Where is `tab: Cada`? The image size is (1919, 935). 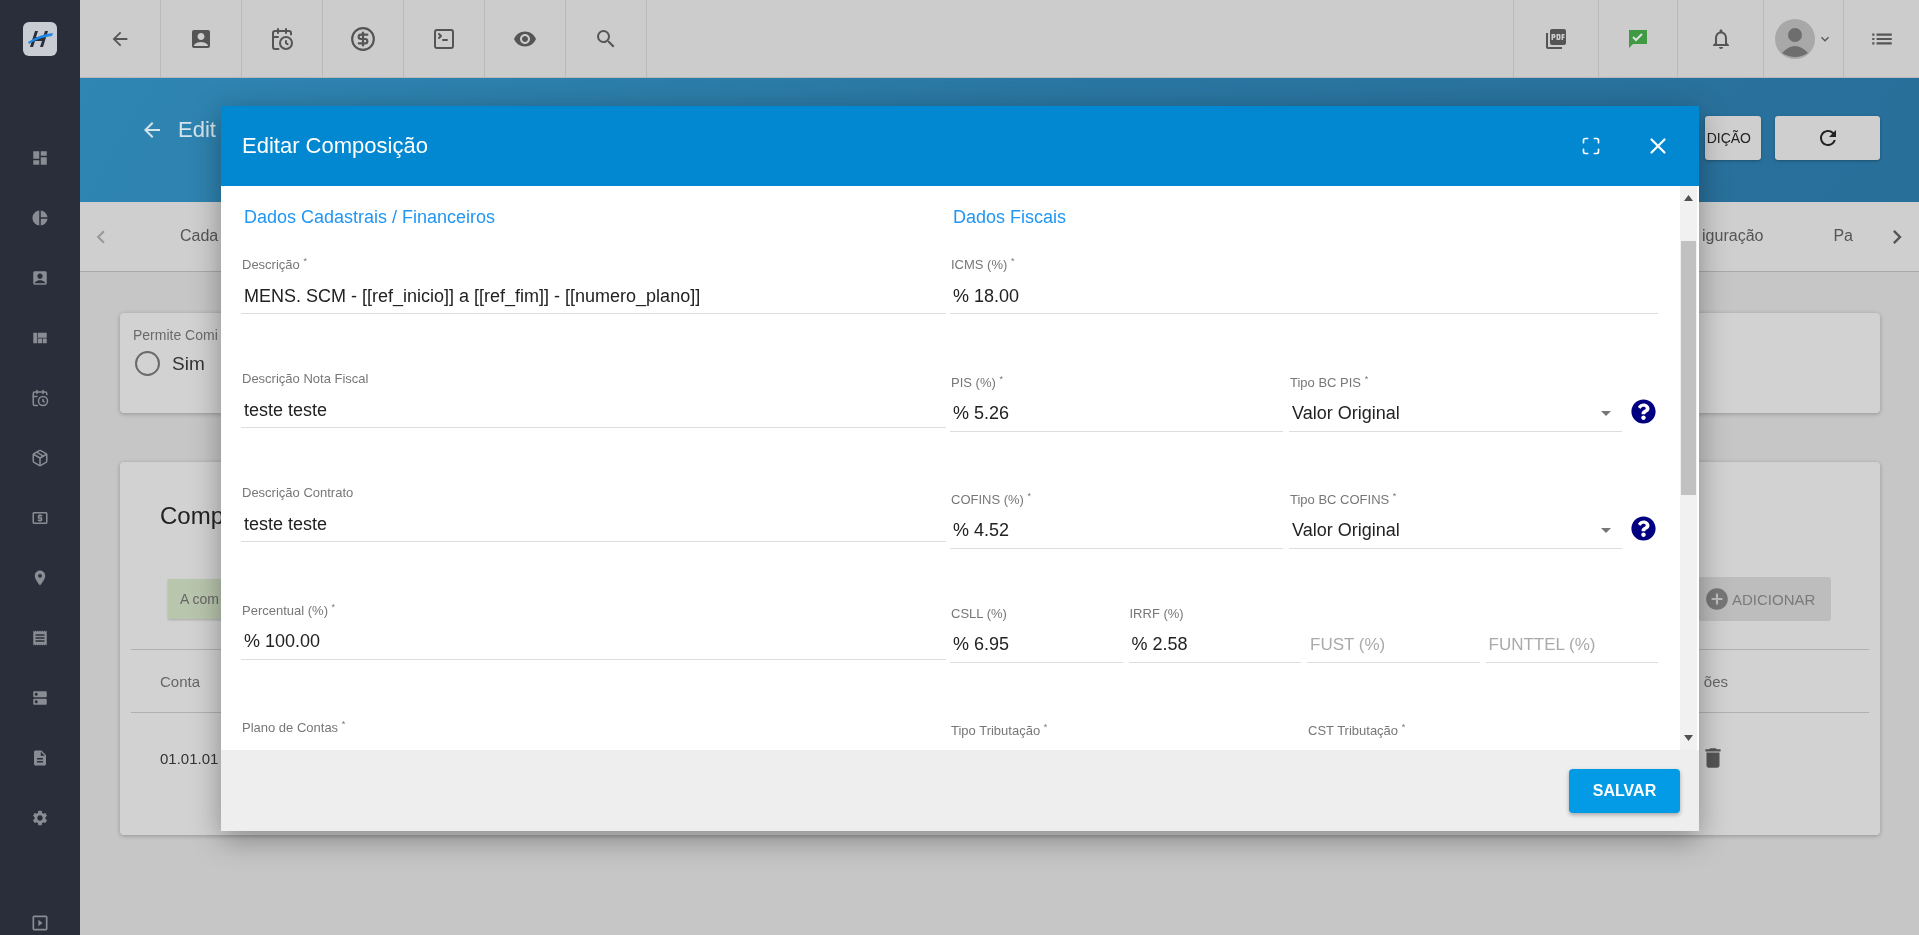 tab: Cada is located at coordinates (199, 236).